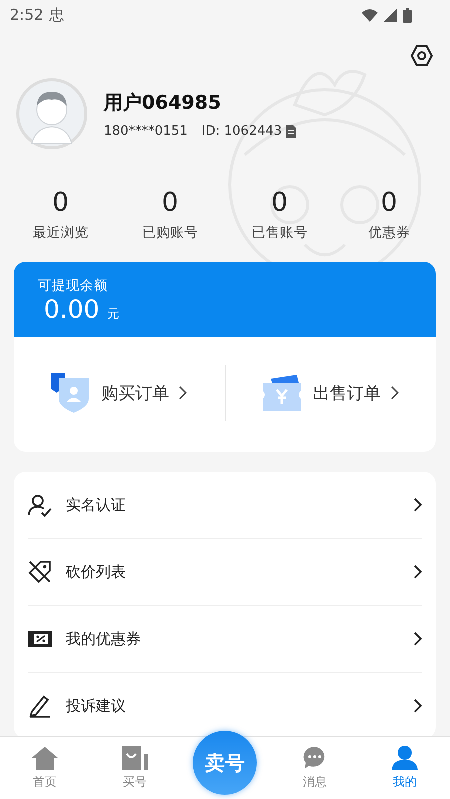 The width and height of the screenshot is (450, 799). Describe the element at coordinates (291, 131) in the screenshot. I see `document-icon` at that location.